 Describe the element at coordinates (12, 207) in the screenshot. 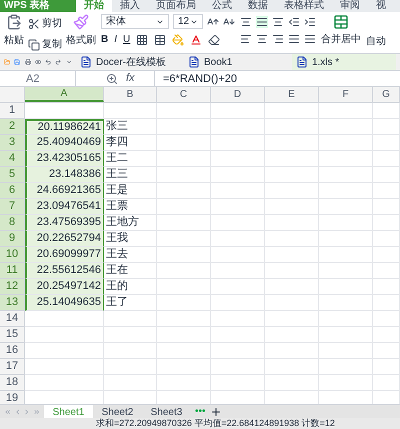

I see `row-header: 7` at that location.